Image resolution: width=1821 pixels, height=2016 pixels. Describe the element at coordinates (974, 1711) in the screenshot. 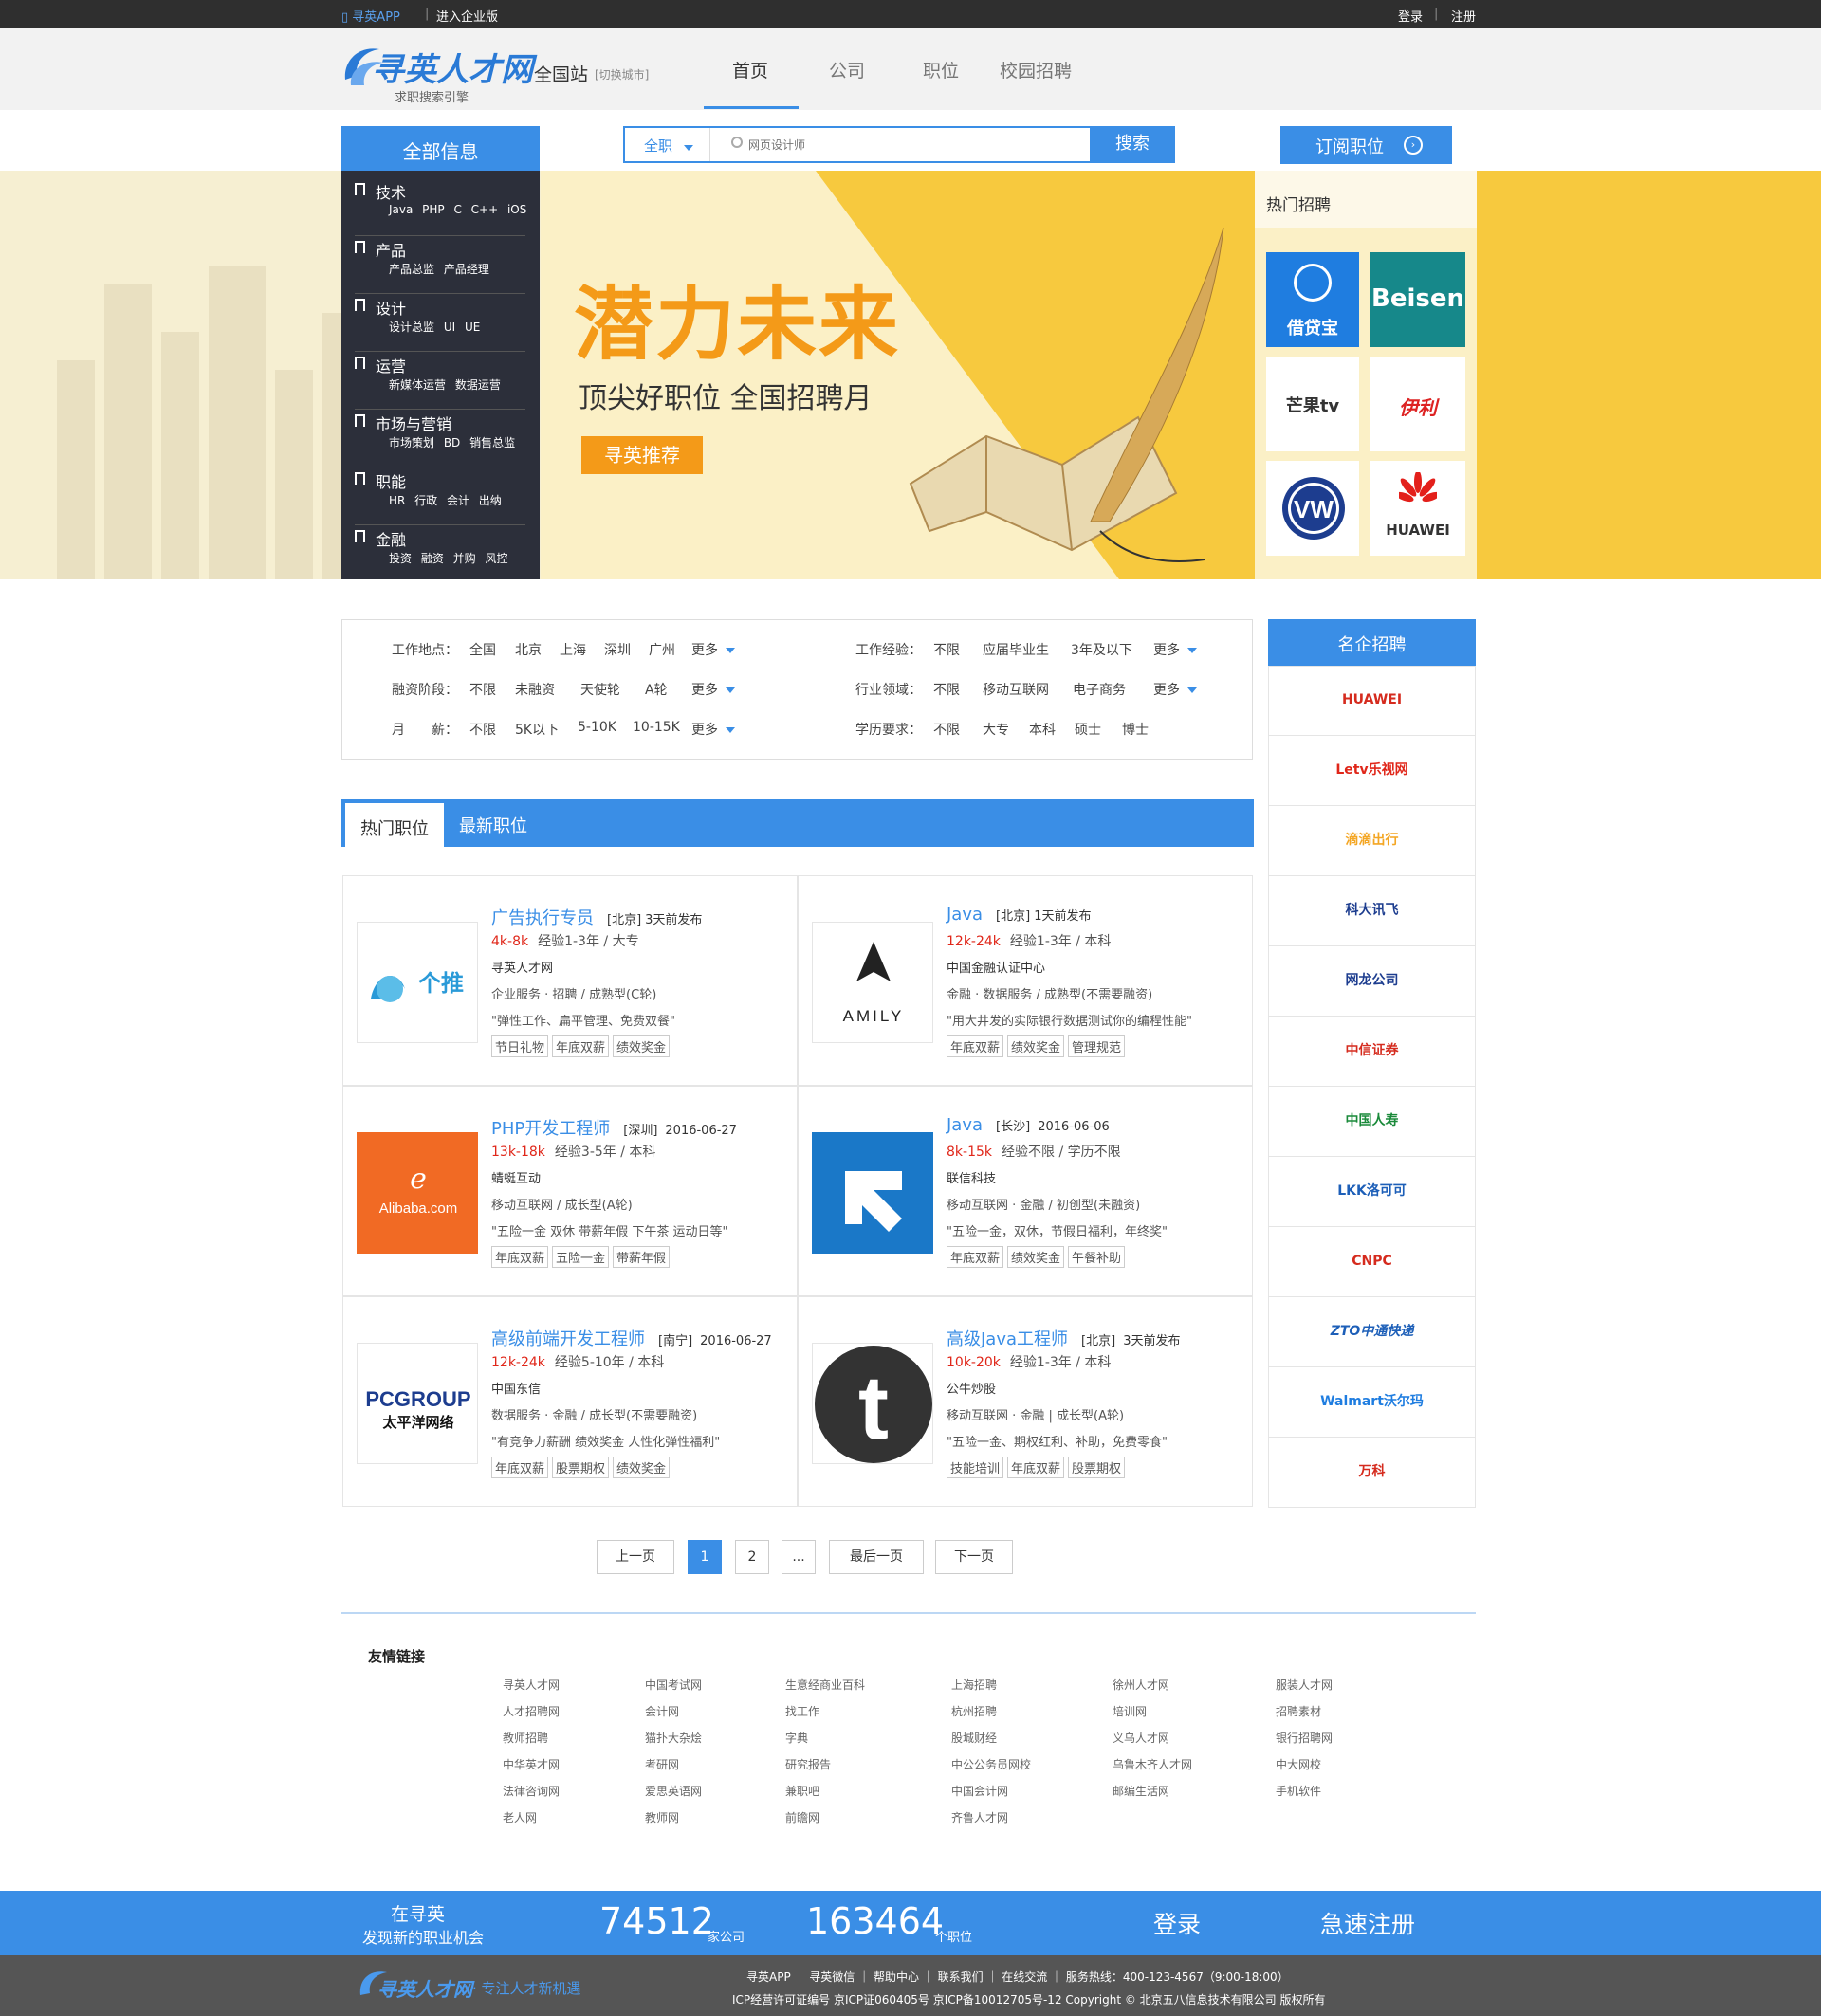

I see `friend-link: 杭州招聘` at that location.